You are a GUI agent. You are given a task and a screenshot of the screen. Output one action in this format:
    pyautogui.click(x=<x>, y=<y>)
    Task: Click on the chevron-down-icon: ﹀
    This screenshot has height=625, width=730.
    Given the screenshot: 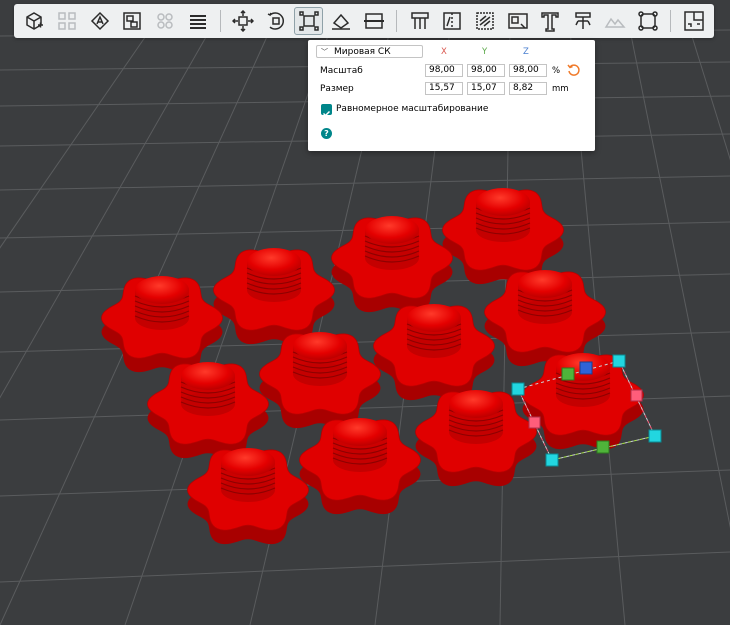 What is the action you would take?
    pyautogui.click(x=324, y=51)
    